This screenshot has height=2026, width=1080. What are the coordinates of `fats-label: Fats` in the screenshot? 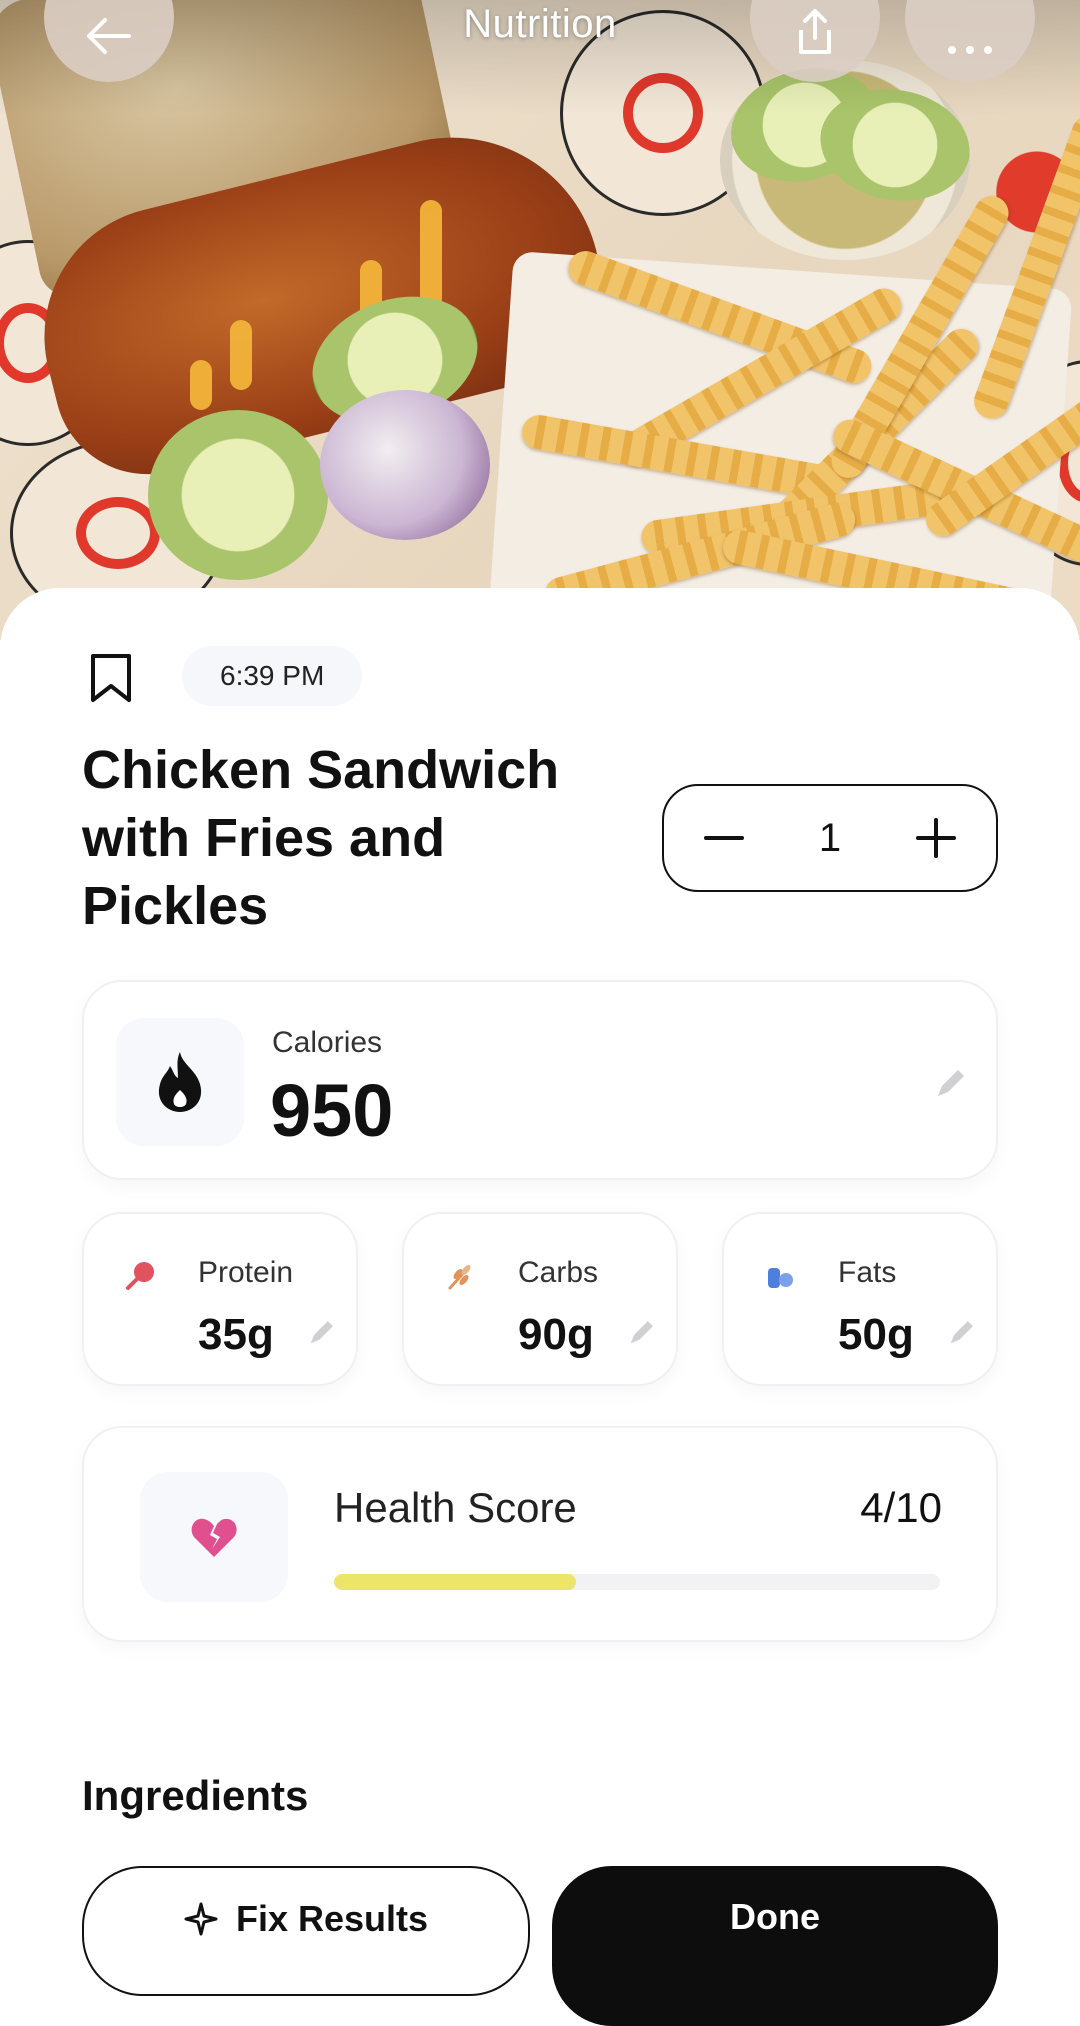 It's located at (867, 1272).